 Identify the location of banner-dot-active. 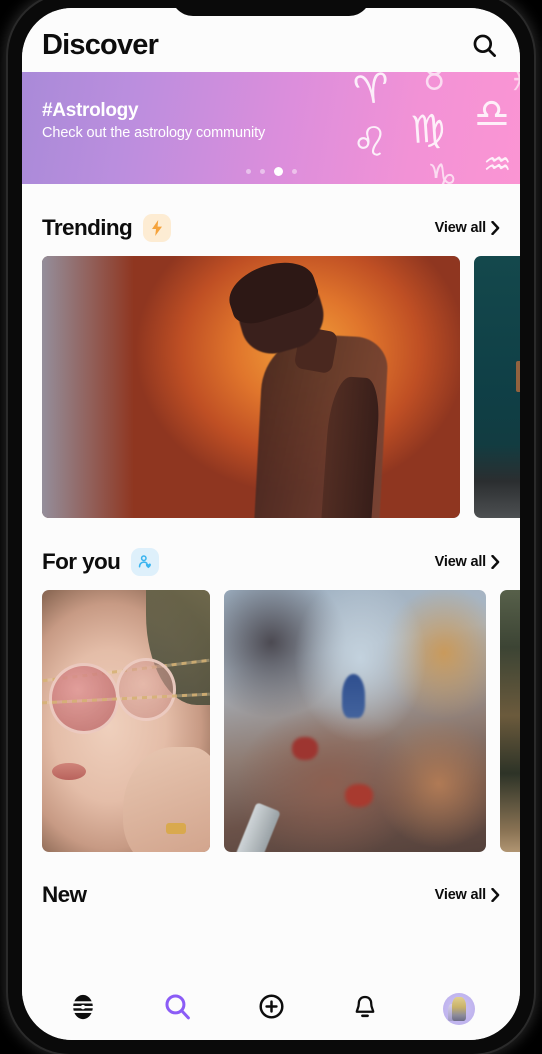
(278, 171).